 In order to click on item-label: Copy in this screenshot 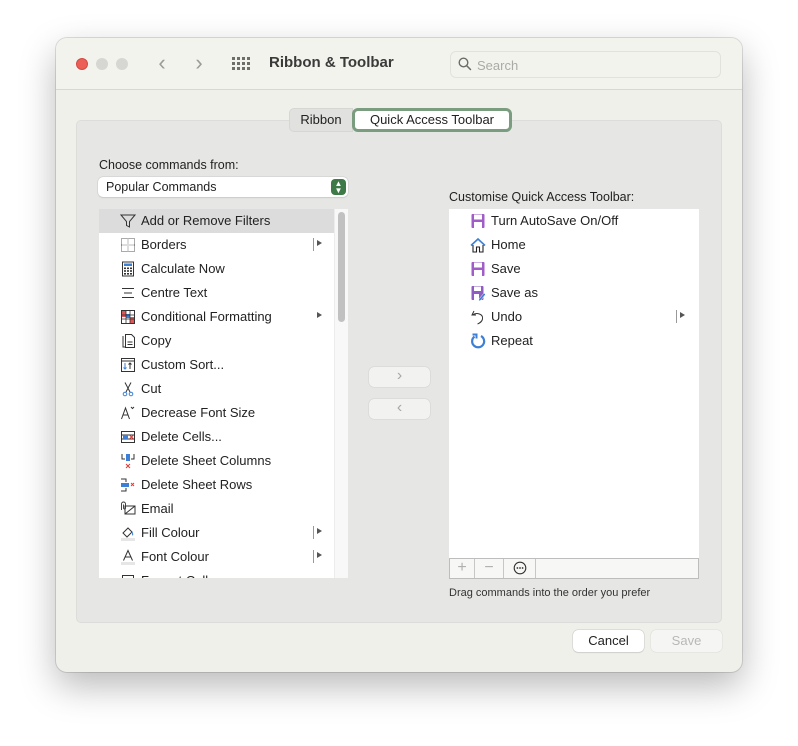, I will do `click(156, 340)`.